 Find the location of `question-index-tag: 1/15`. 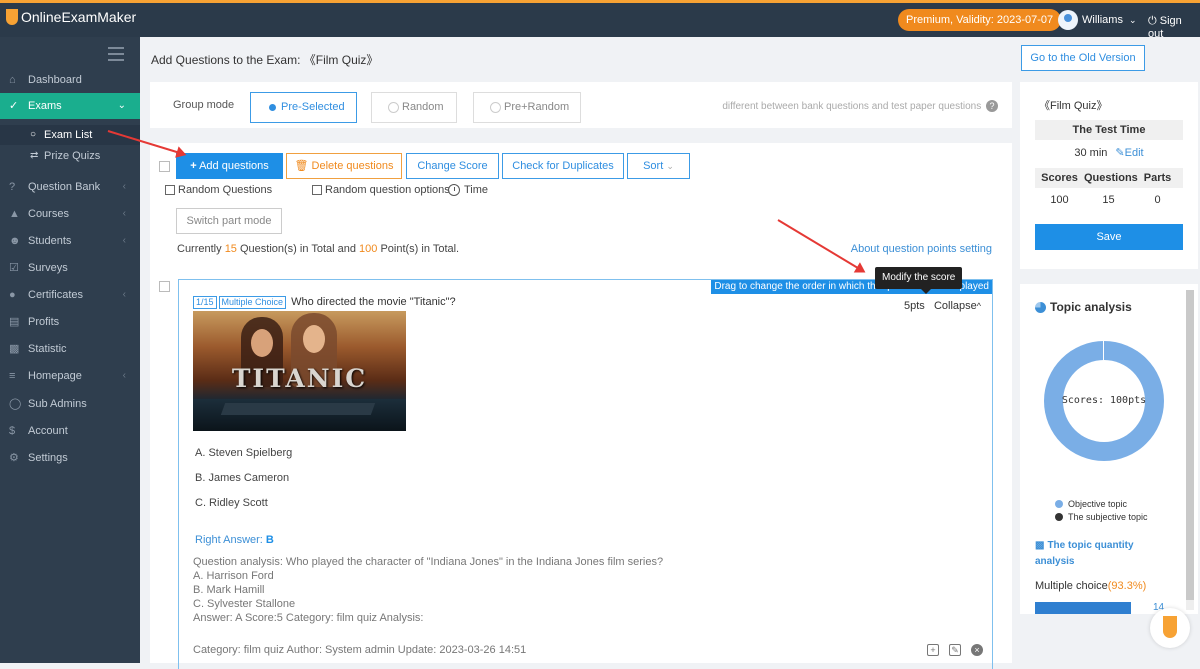

question-index-tag: 1/15 is located at coordinates (205, 302).